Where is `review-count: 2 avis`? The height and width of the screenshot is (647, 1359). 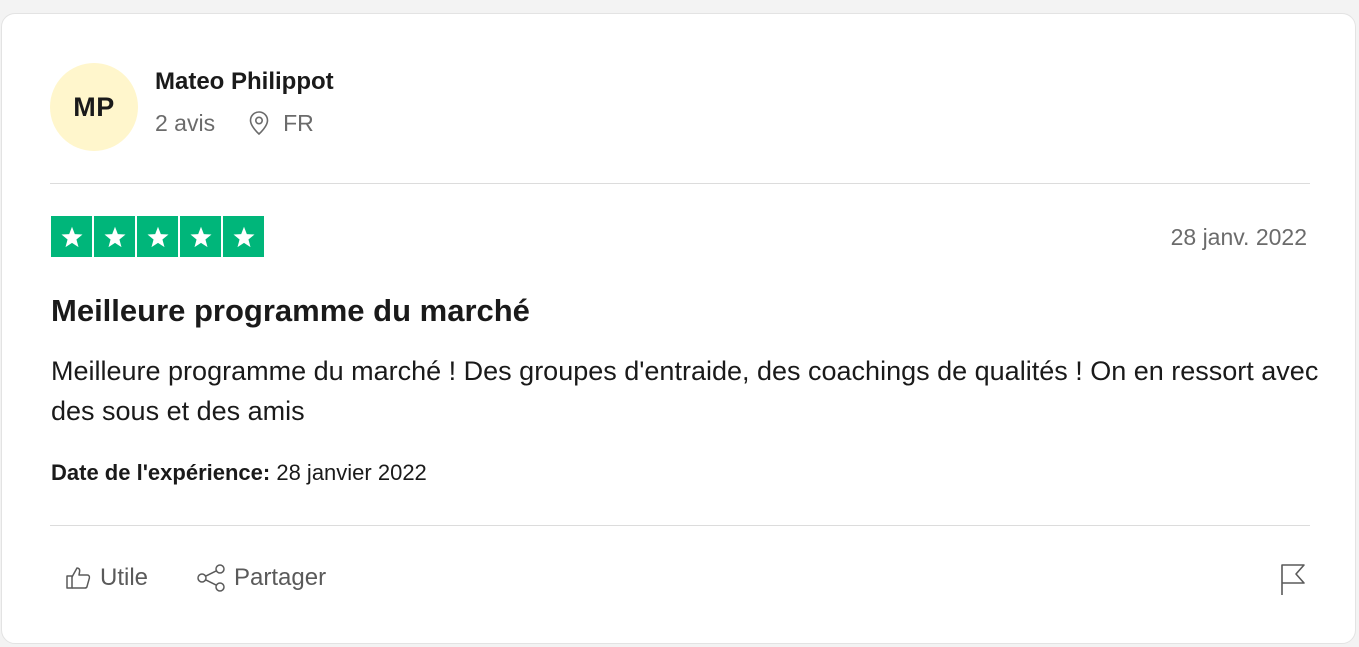
review-count: 2 avis is located at coordinates (185, 123).